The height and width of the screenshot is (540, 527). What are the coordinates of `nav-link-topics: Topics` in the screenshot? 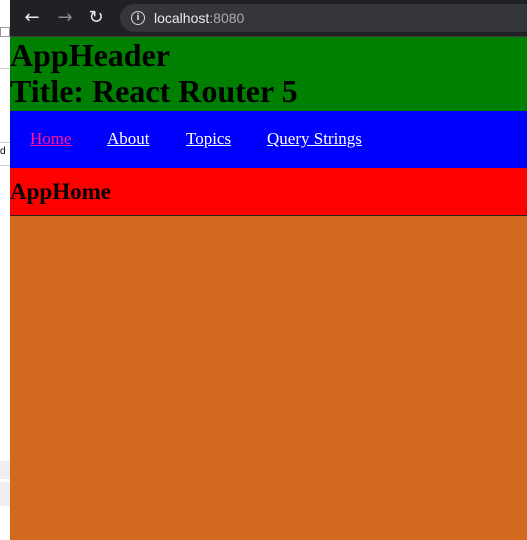 It's located at (208, 139).